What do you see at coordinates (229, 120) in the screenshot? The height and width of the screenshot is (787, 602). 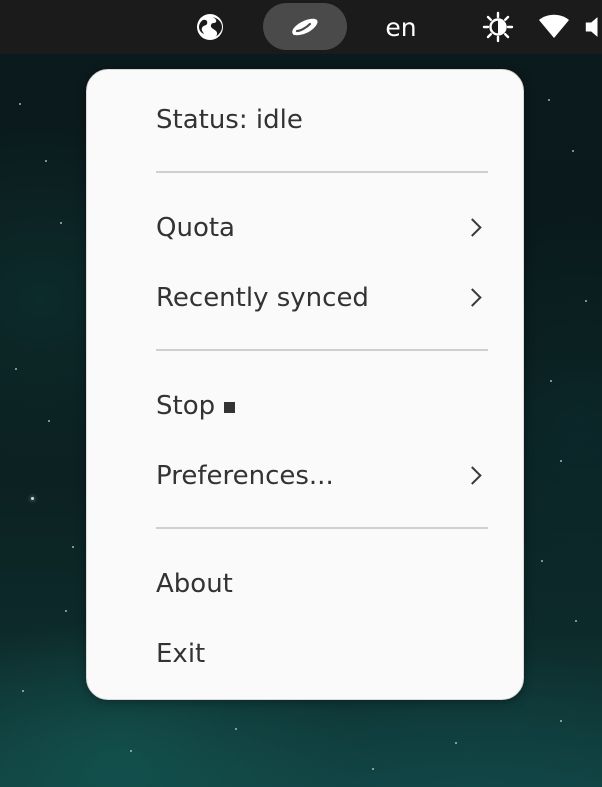 I see `status-label: Status: idle` at bounding box center [229, 120].